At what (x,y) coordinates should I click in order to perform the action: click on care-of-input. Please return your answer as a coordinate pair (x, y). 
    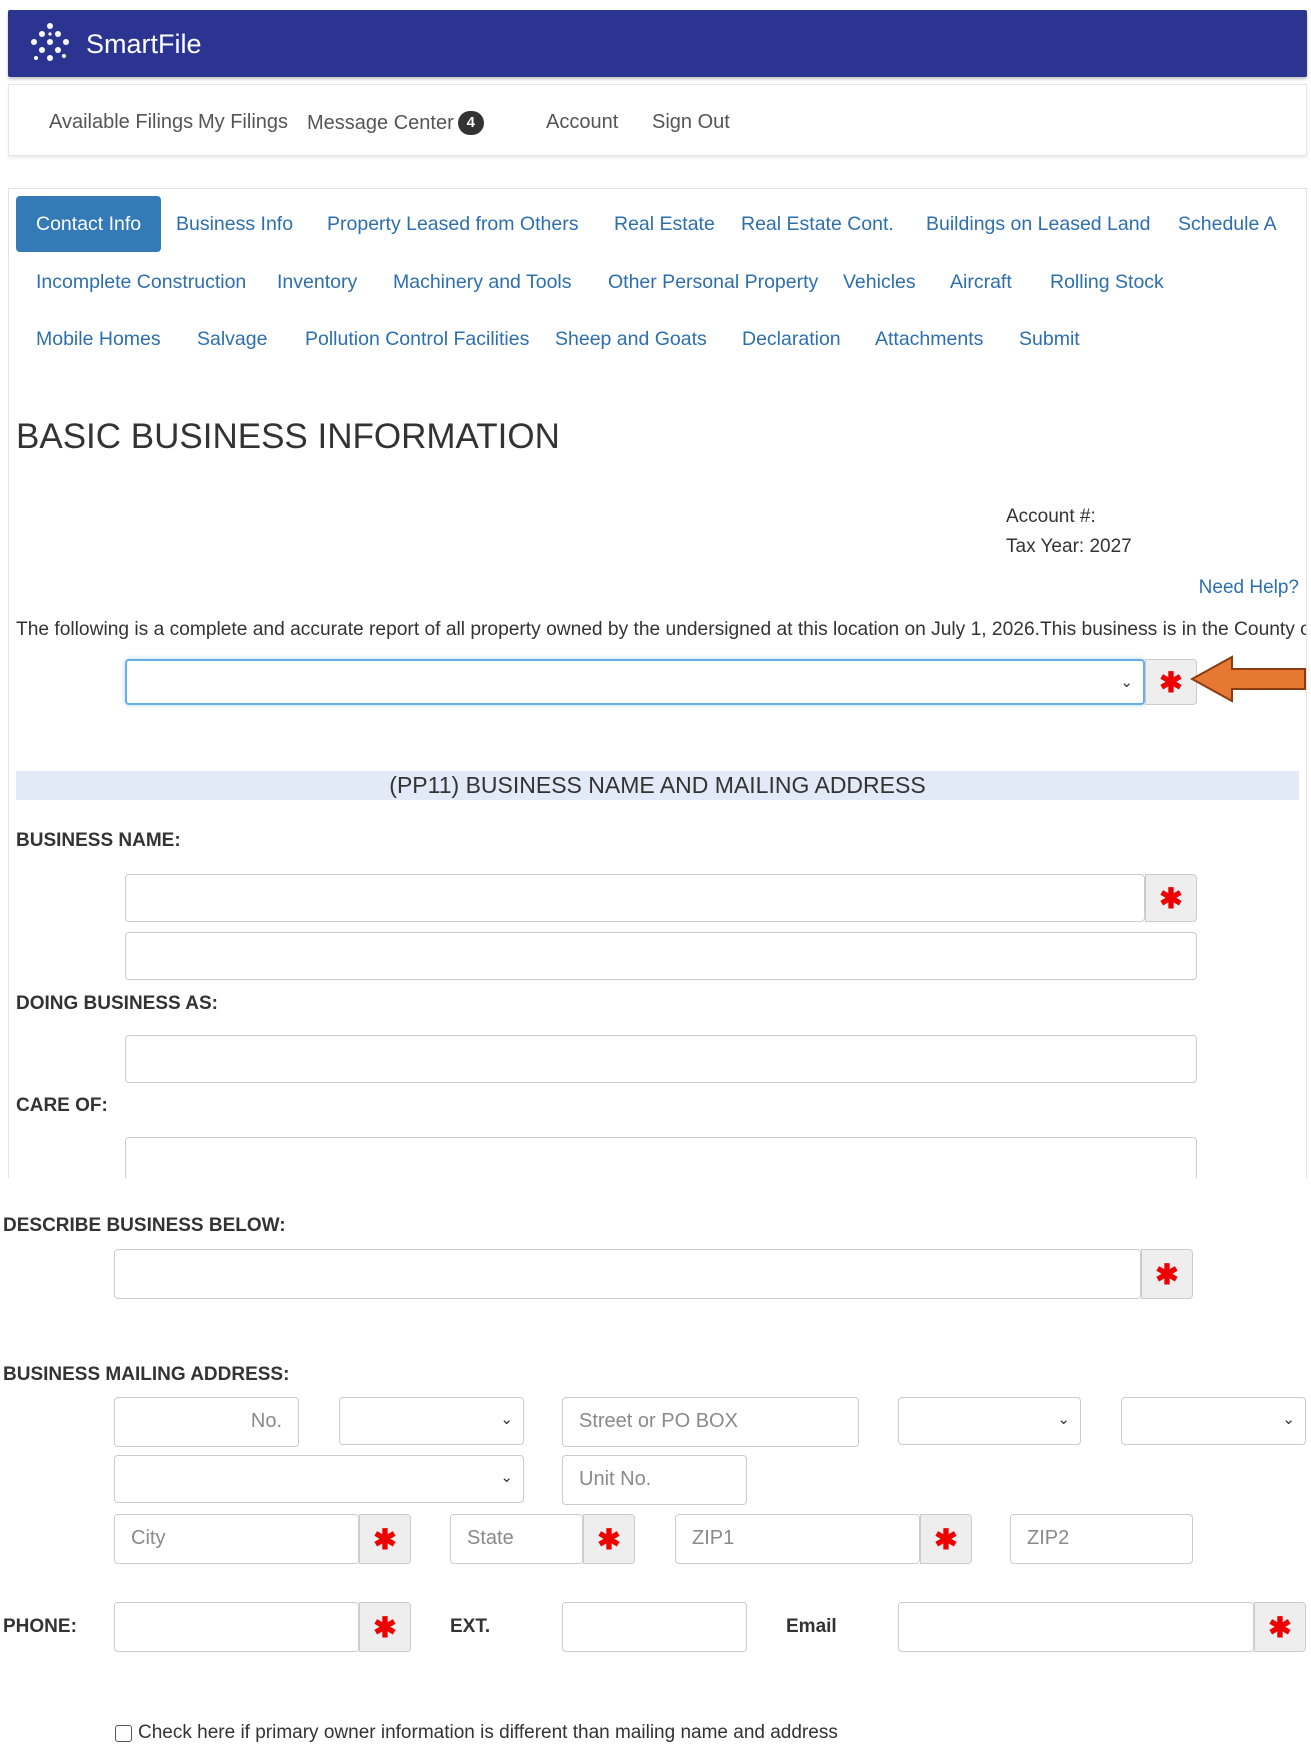
    Looking at the image, I should click on (661, 1157).